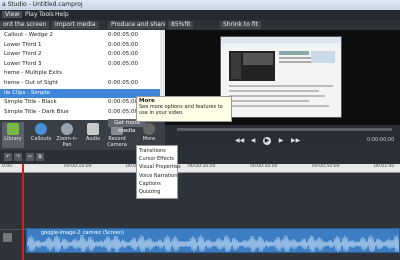 The image size is (400, 260). I want to click on menu-view: View, so click(12, 14).